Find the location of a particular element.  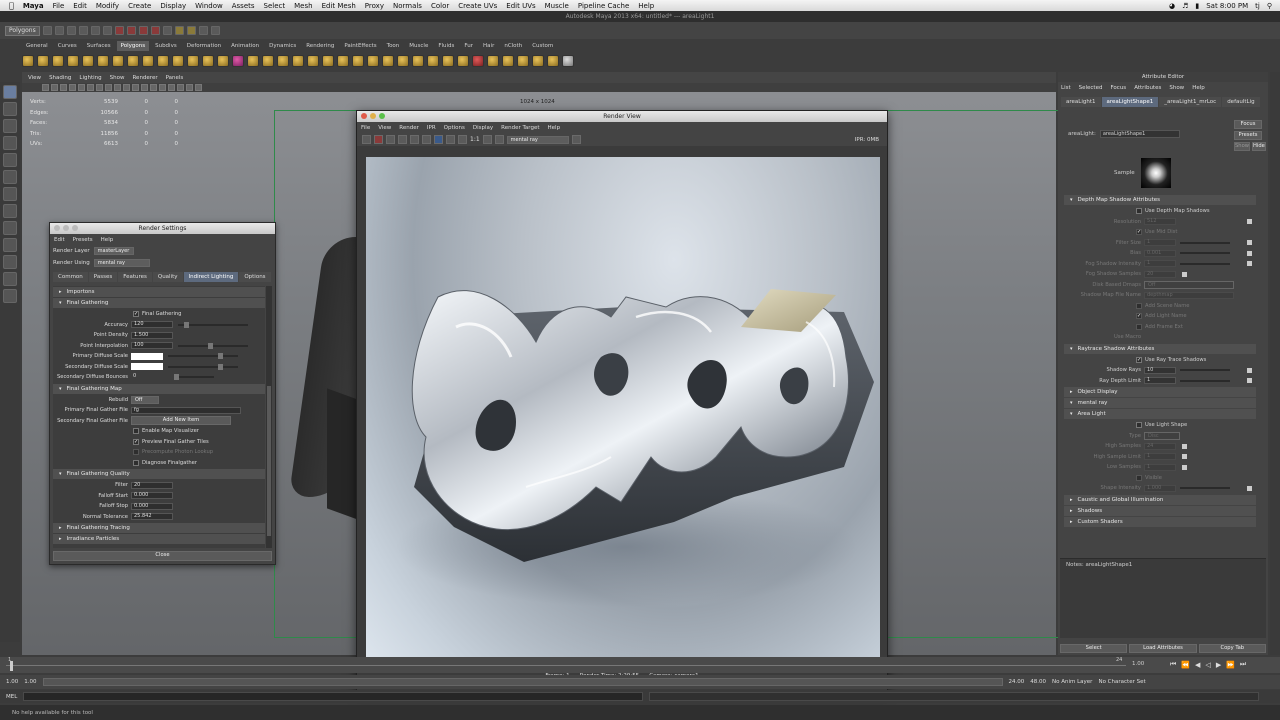

textured-icon is located at coordinates (162, 87).